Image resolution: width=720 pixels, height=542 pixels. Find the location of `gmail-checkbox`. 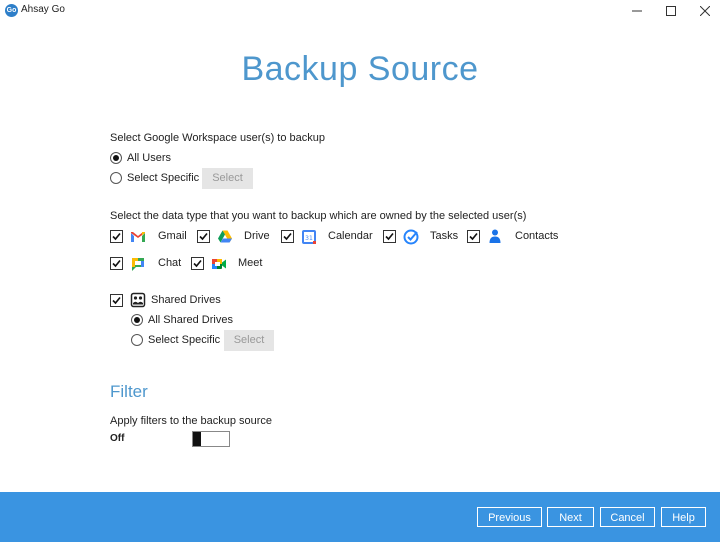

gmail-checkbox is located at coordinates (116, 236).